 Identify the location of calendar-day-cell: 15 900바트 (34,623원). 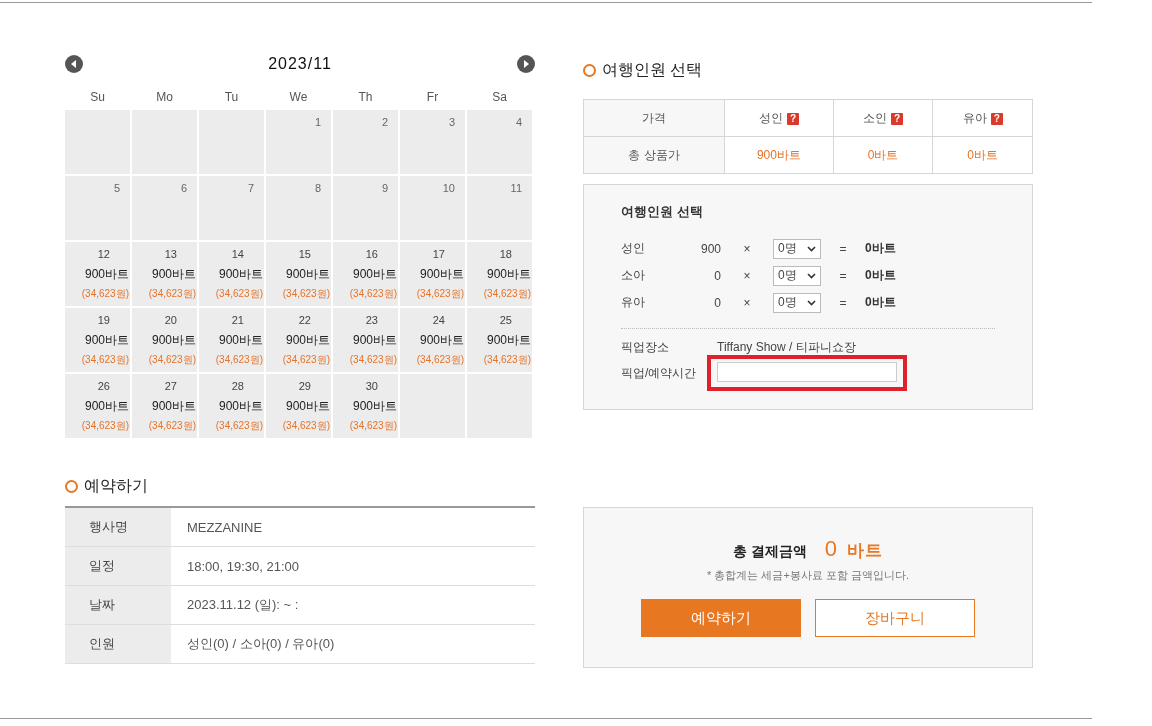
(298, 274).